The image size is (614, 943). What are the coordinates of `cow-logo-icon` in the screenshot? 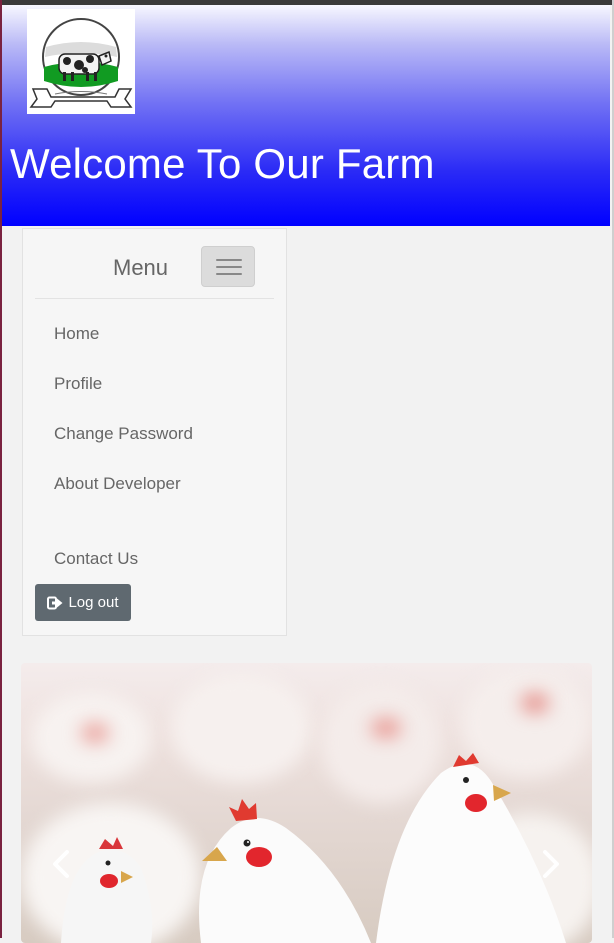 It's located at (81, 63).